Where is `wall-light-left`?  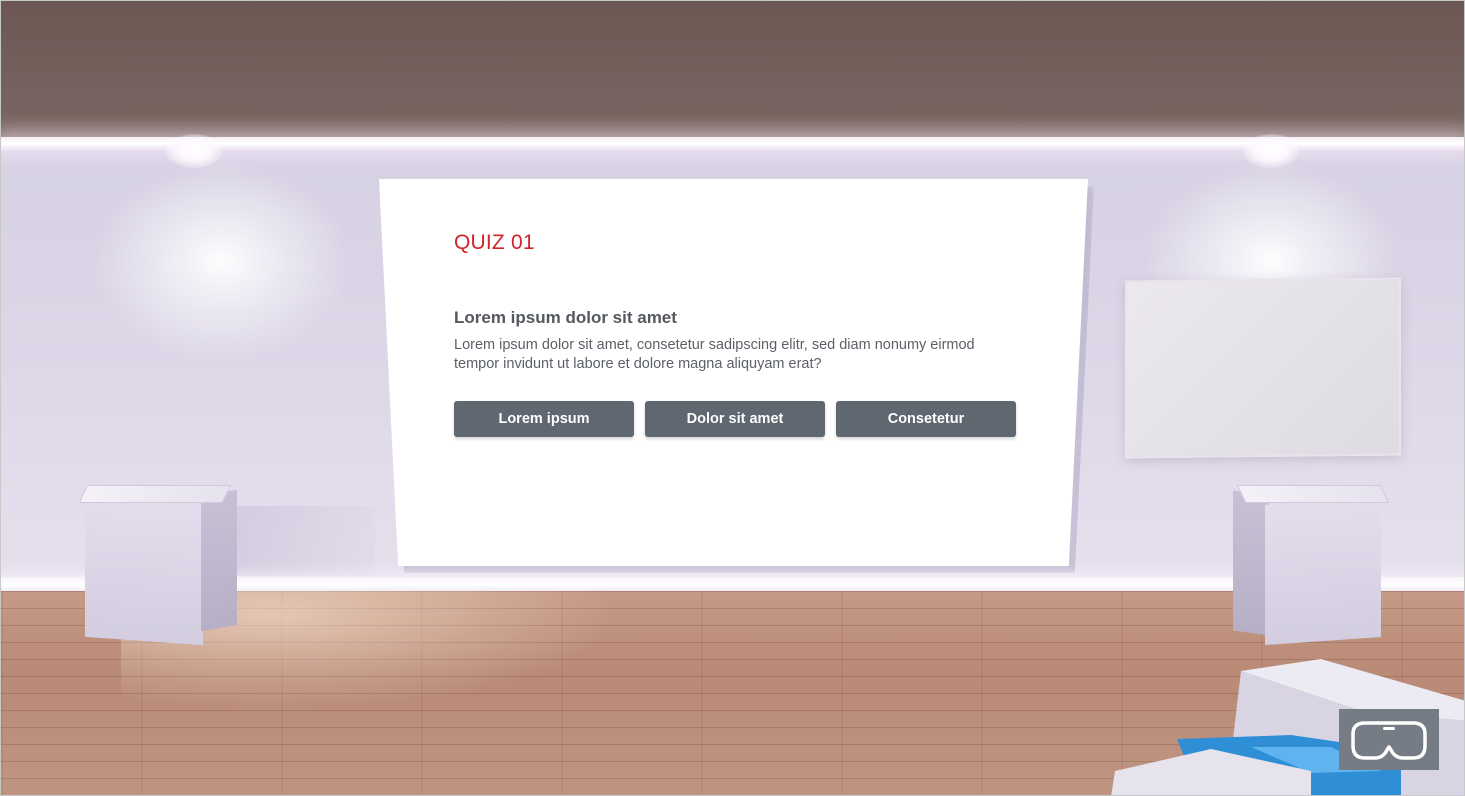
wall-light-left is located at coordinates (221, 261).